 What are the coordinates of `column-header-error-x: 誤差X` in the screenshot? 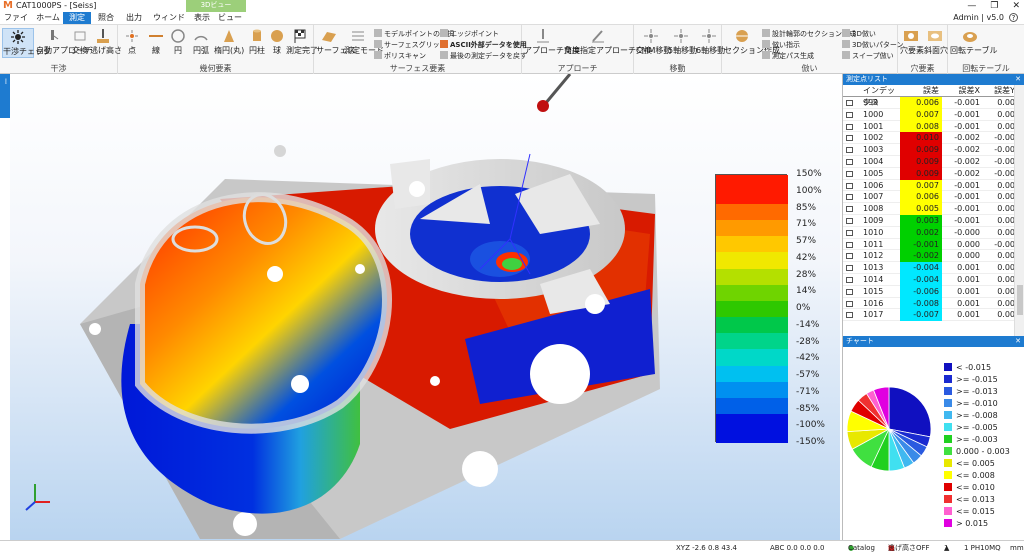 It's located at (963, 91).